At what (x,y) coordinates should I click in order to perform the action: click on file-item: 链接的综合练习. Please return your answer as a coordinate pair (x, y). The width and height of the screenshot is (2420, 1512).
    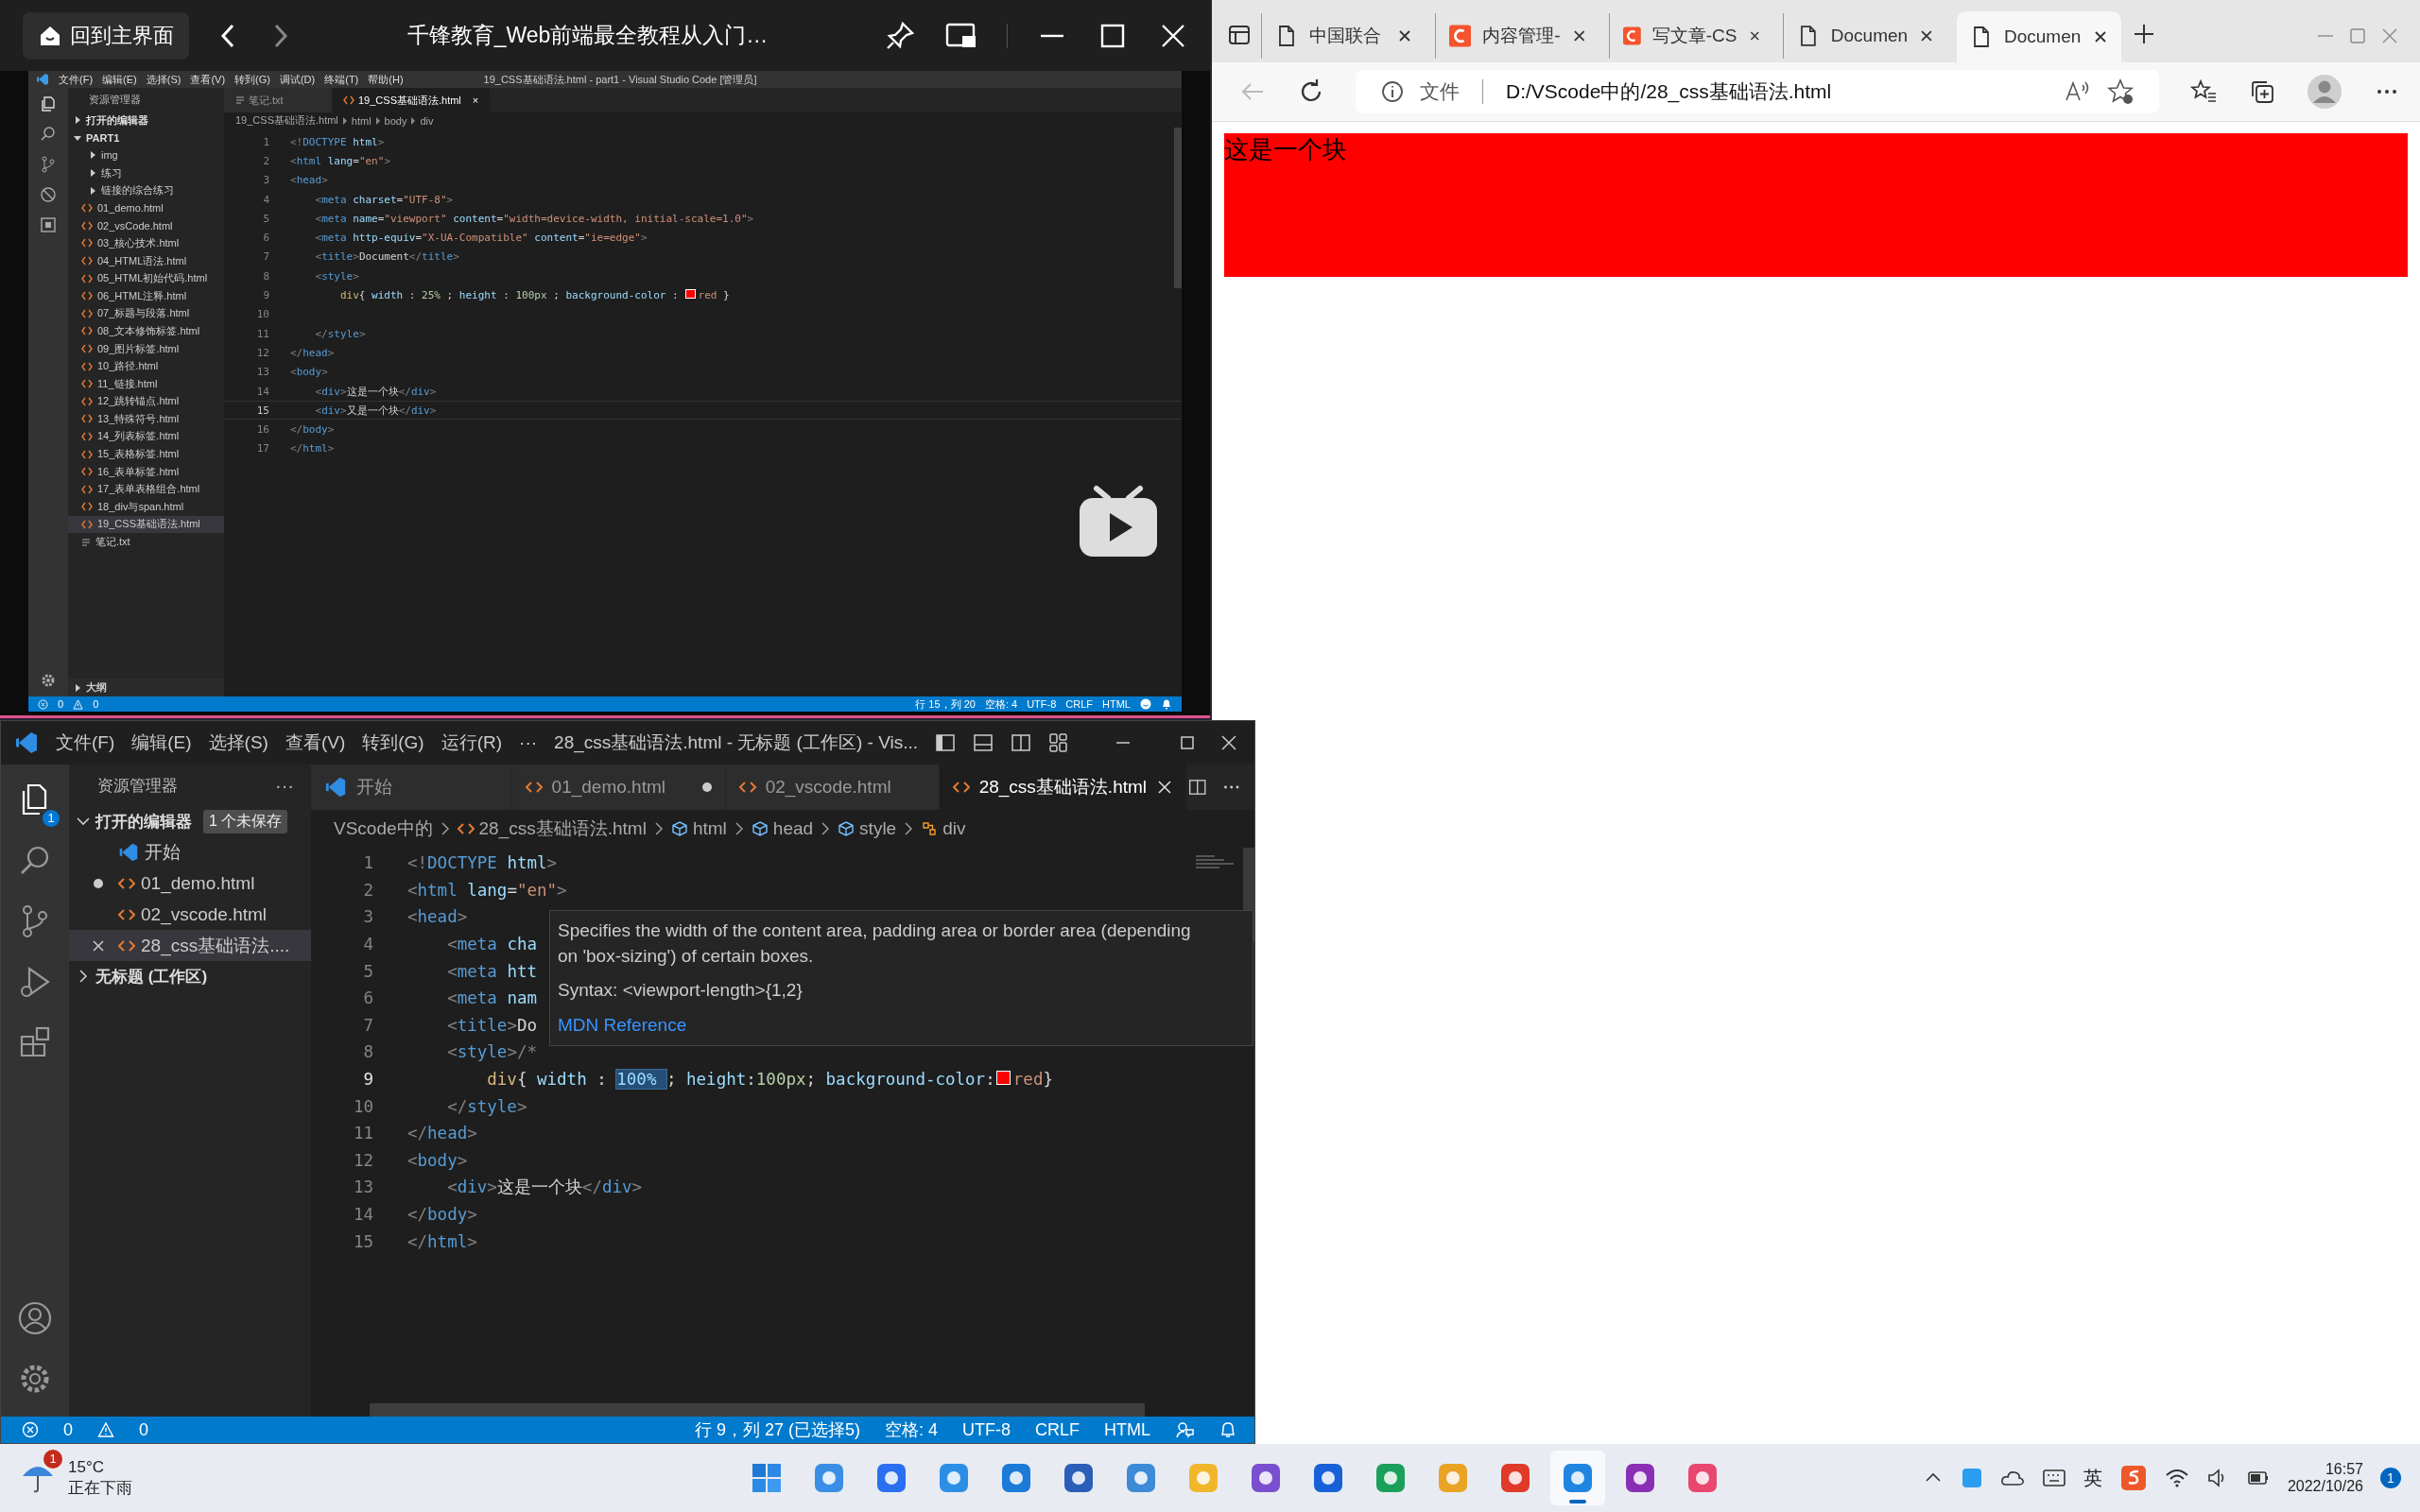
    Looking at the image, I should click on (146, 190).